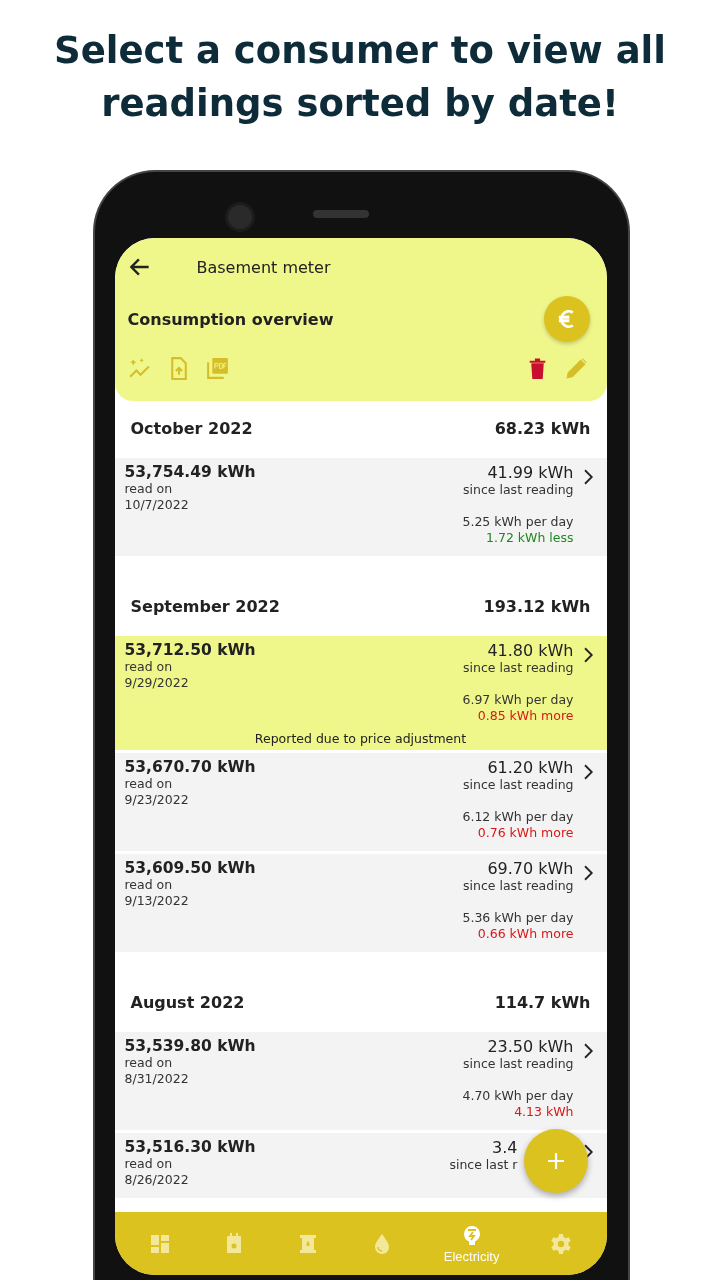  I want to click on consumption-delta: 3.4, so click(505, 1147).